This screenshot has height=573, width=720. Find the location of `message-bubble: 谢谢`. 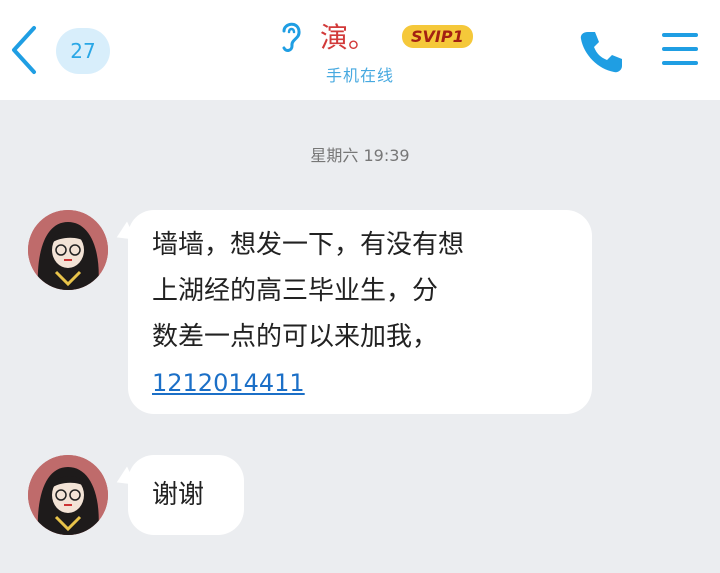

message-bubble: 谢谢 is located at coordinates (178, 495).